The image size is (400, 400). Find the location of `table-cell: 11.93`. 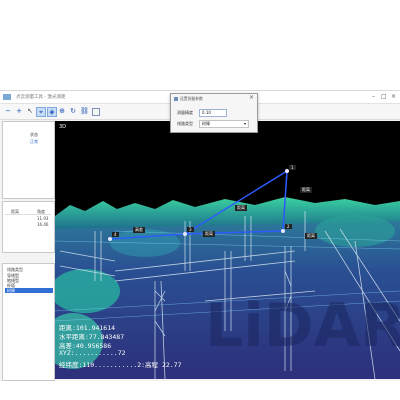

table-cell: 11.93 is located at coordinates (43, 218).